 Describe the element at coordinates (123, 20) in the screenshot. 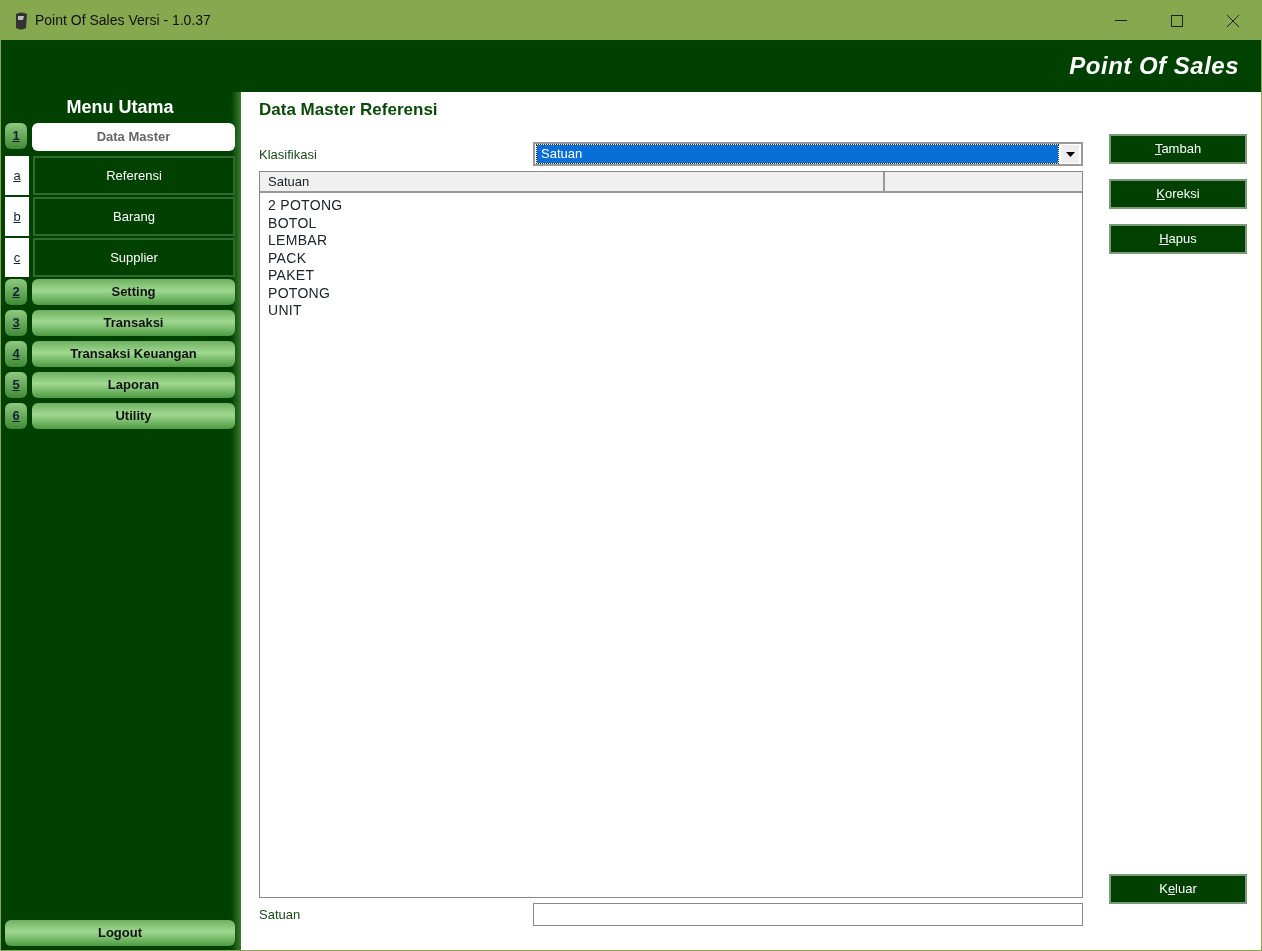

I see `window-title: Point Of Sales Versi - 1.0.37` at that location.